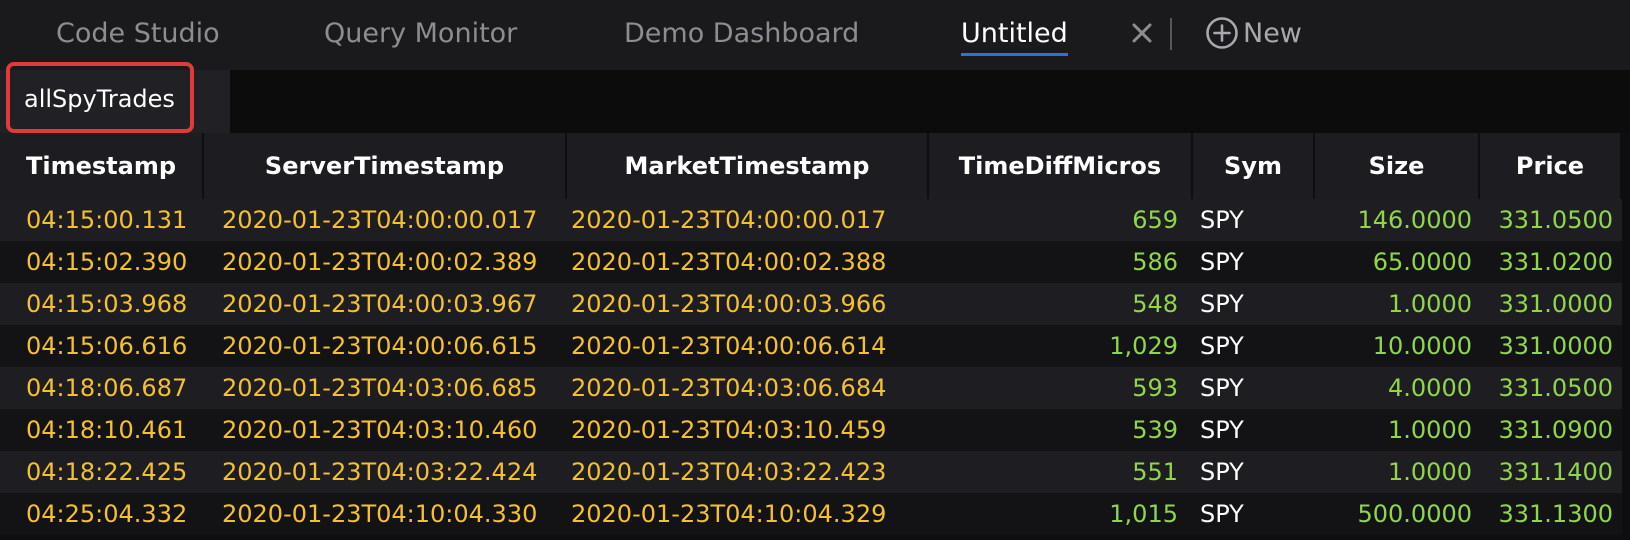 The height and width of the screenshot is (540, 1630). Describe the element at coordinates (1222, 32) in the screenshot. I see `plus-circle-icon` at that location.